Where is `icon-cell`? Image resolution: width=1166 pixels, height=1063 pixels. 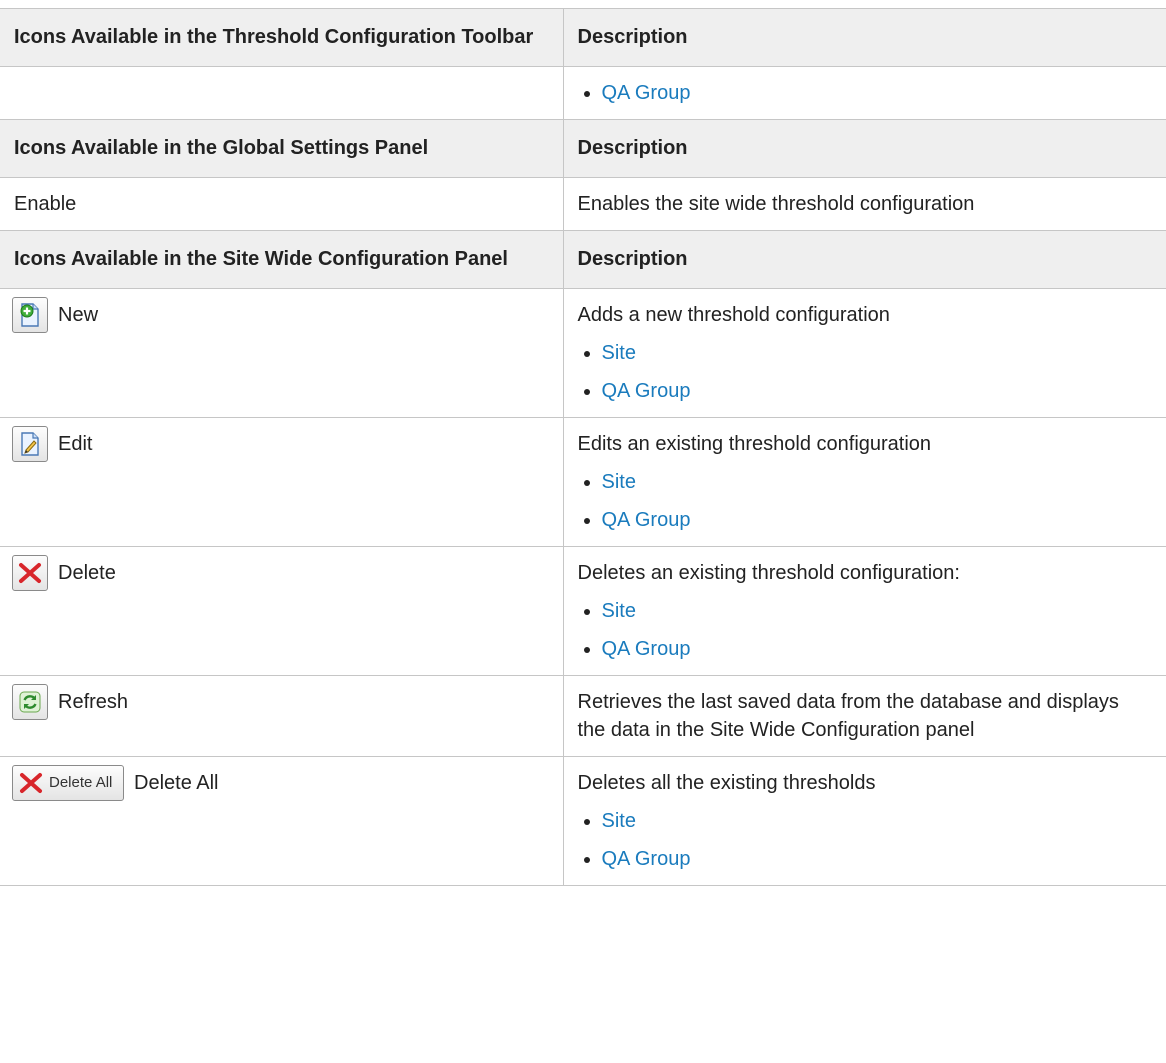 icon-cell is located at coordinates (282, 93).